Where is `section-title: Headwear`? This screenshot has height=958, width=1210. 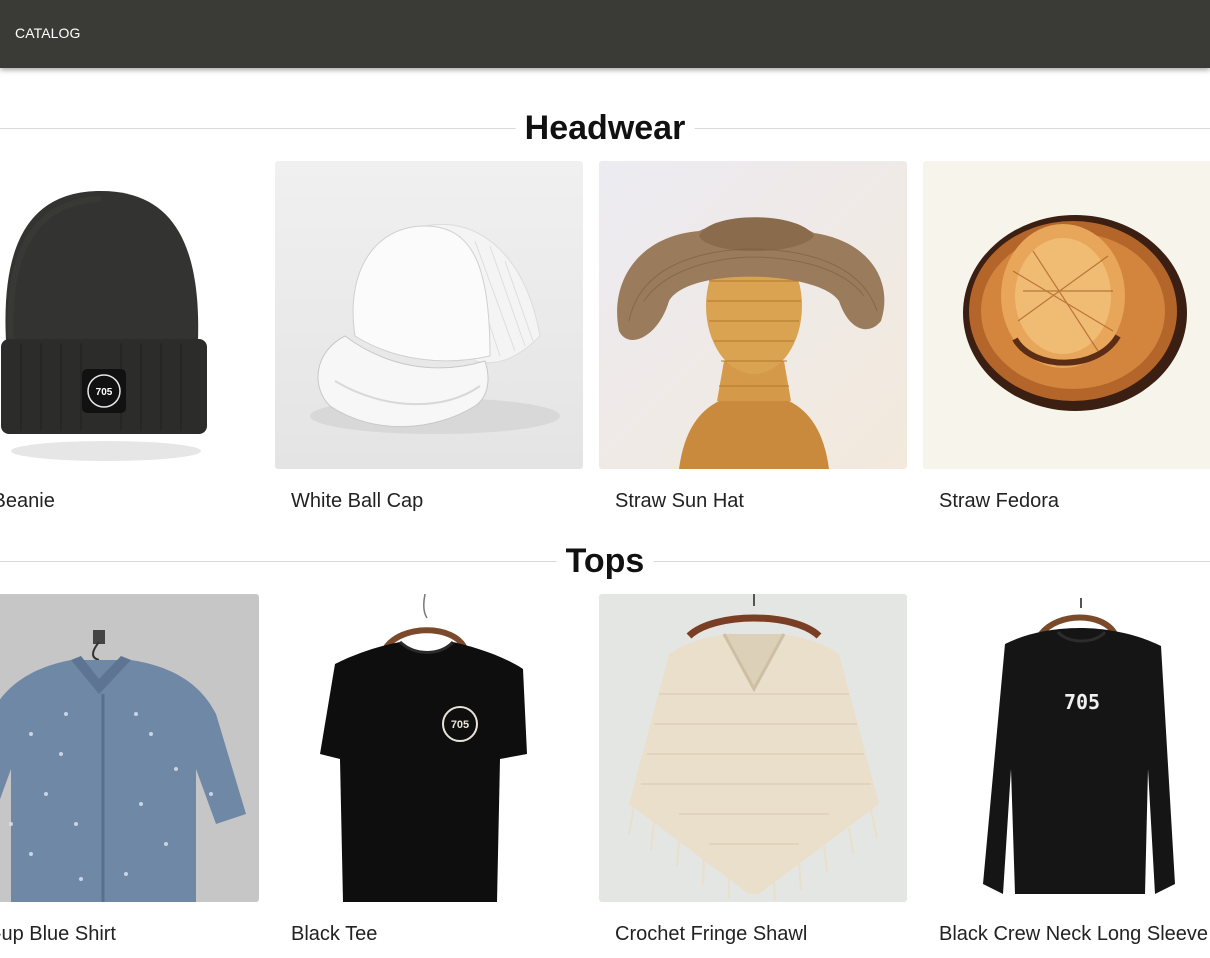 section-title: Headwear is located at coordinates (605, 128).